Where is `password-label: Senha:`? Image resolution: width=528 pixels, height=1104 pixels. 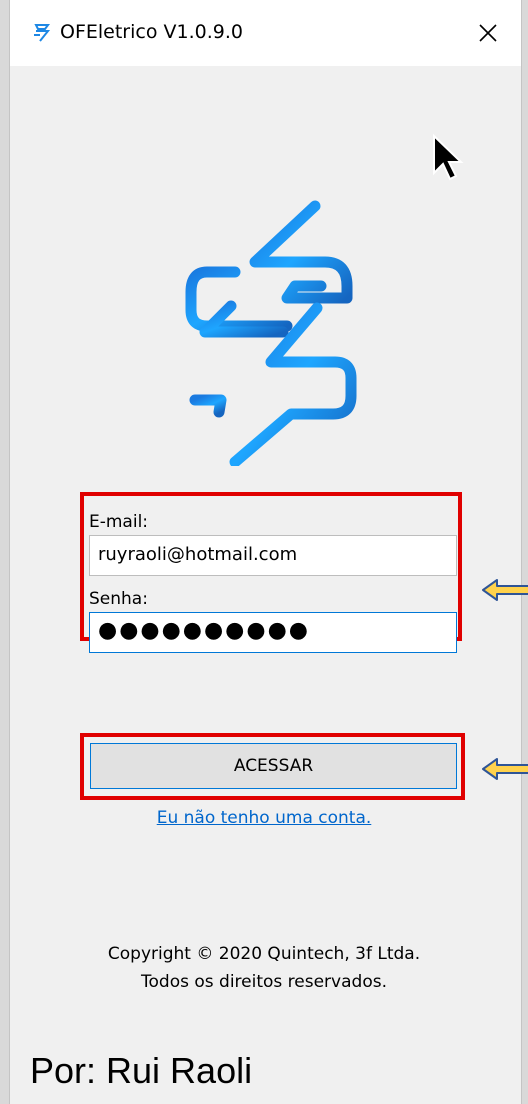 password-label: Senha: is located at coordinates (118, 599).